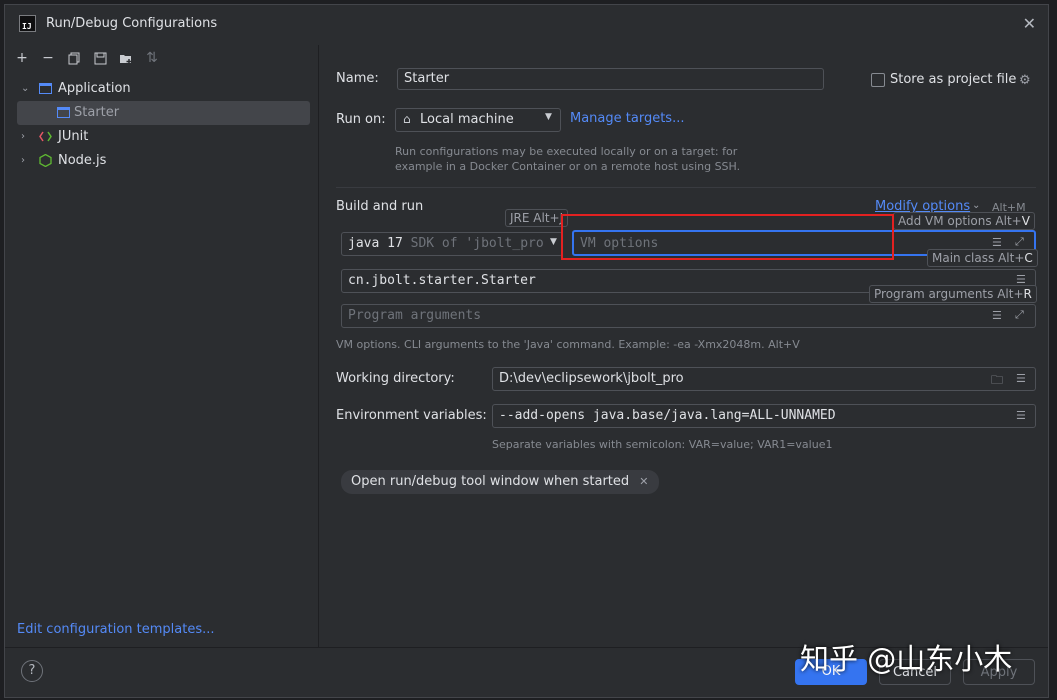 This screenshot has width=1057, height=700. Describe the element at coordinates (964, 221) in the screenshot. I see `add-vm-options-hint: Add VM options Alt+V` at that location.